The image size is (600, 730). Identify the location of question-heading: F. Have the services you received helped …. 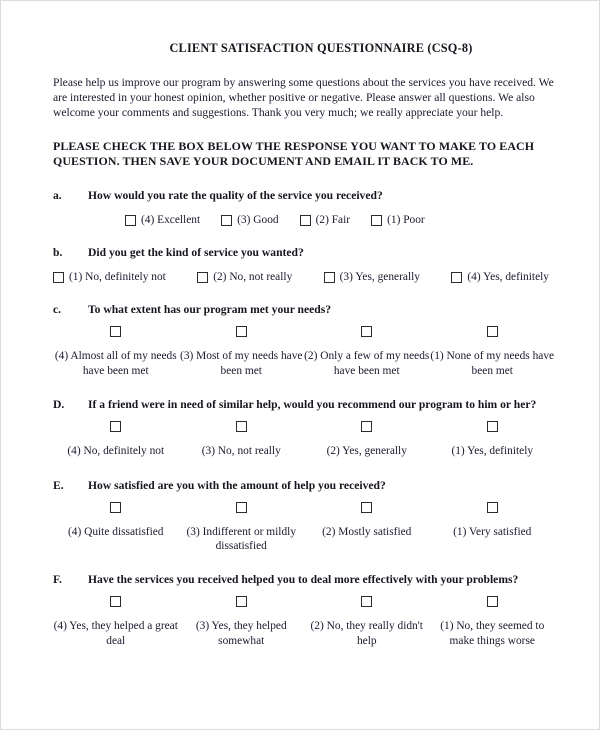
(304, 580).